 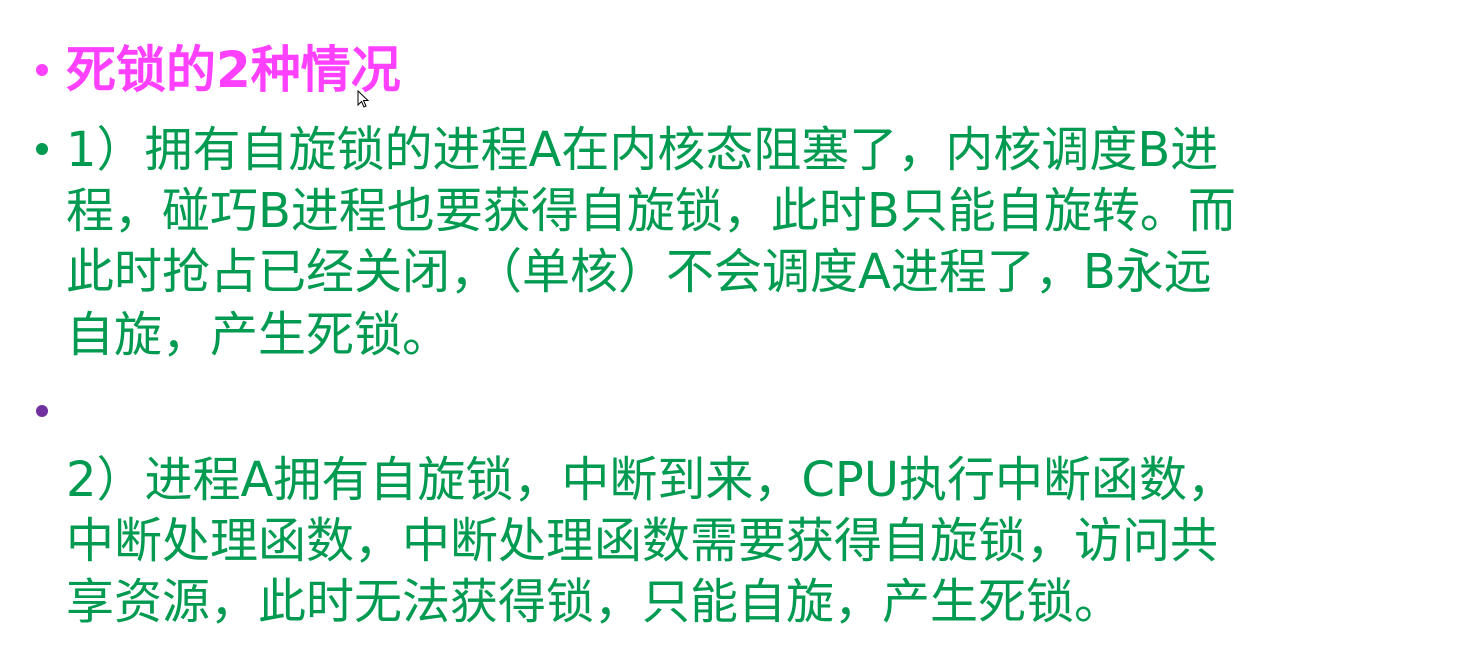 I want to click on mouse-cursor-icon, so click(x=363, y=99).